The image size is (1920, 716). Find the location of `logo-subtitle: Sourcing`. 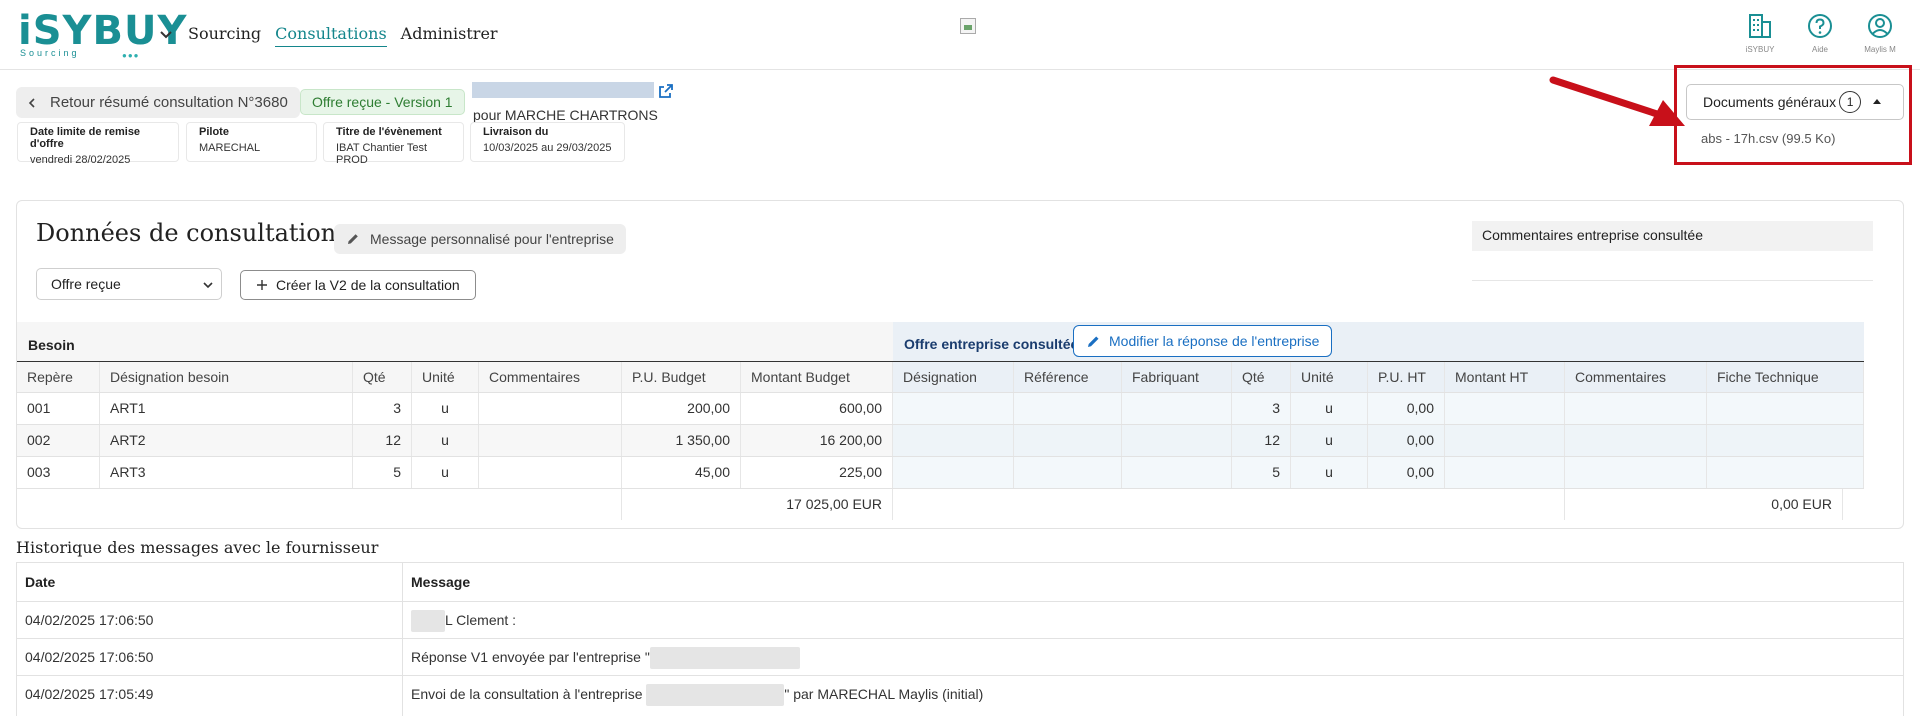

logo-subtitle: Sourcing is located at coordinates (50, 53).